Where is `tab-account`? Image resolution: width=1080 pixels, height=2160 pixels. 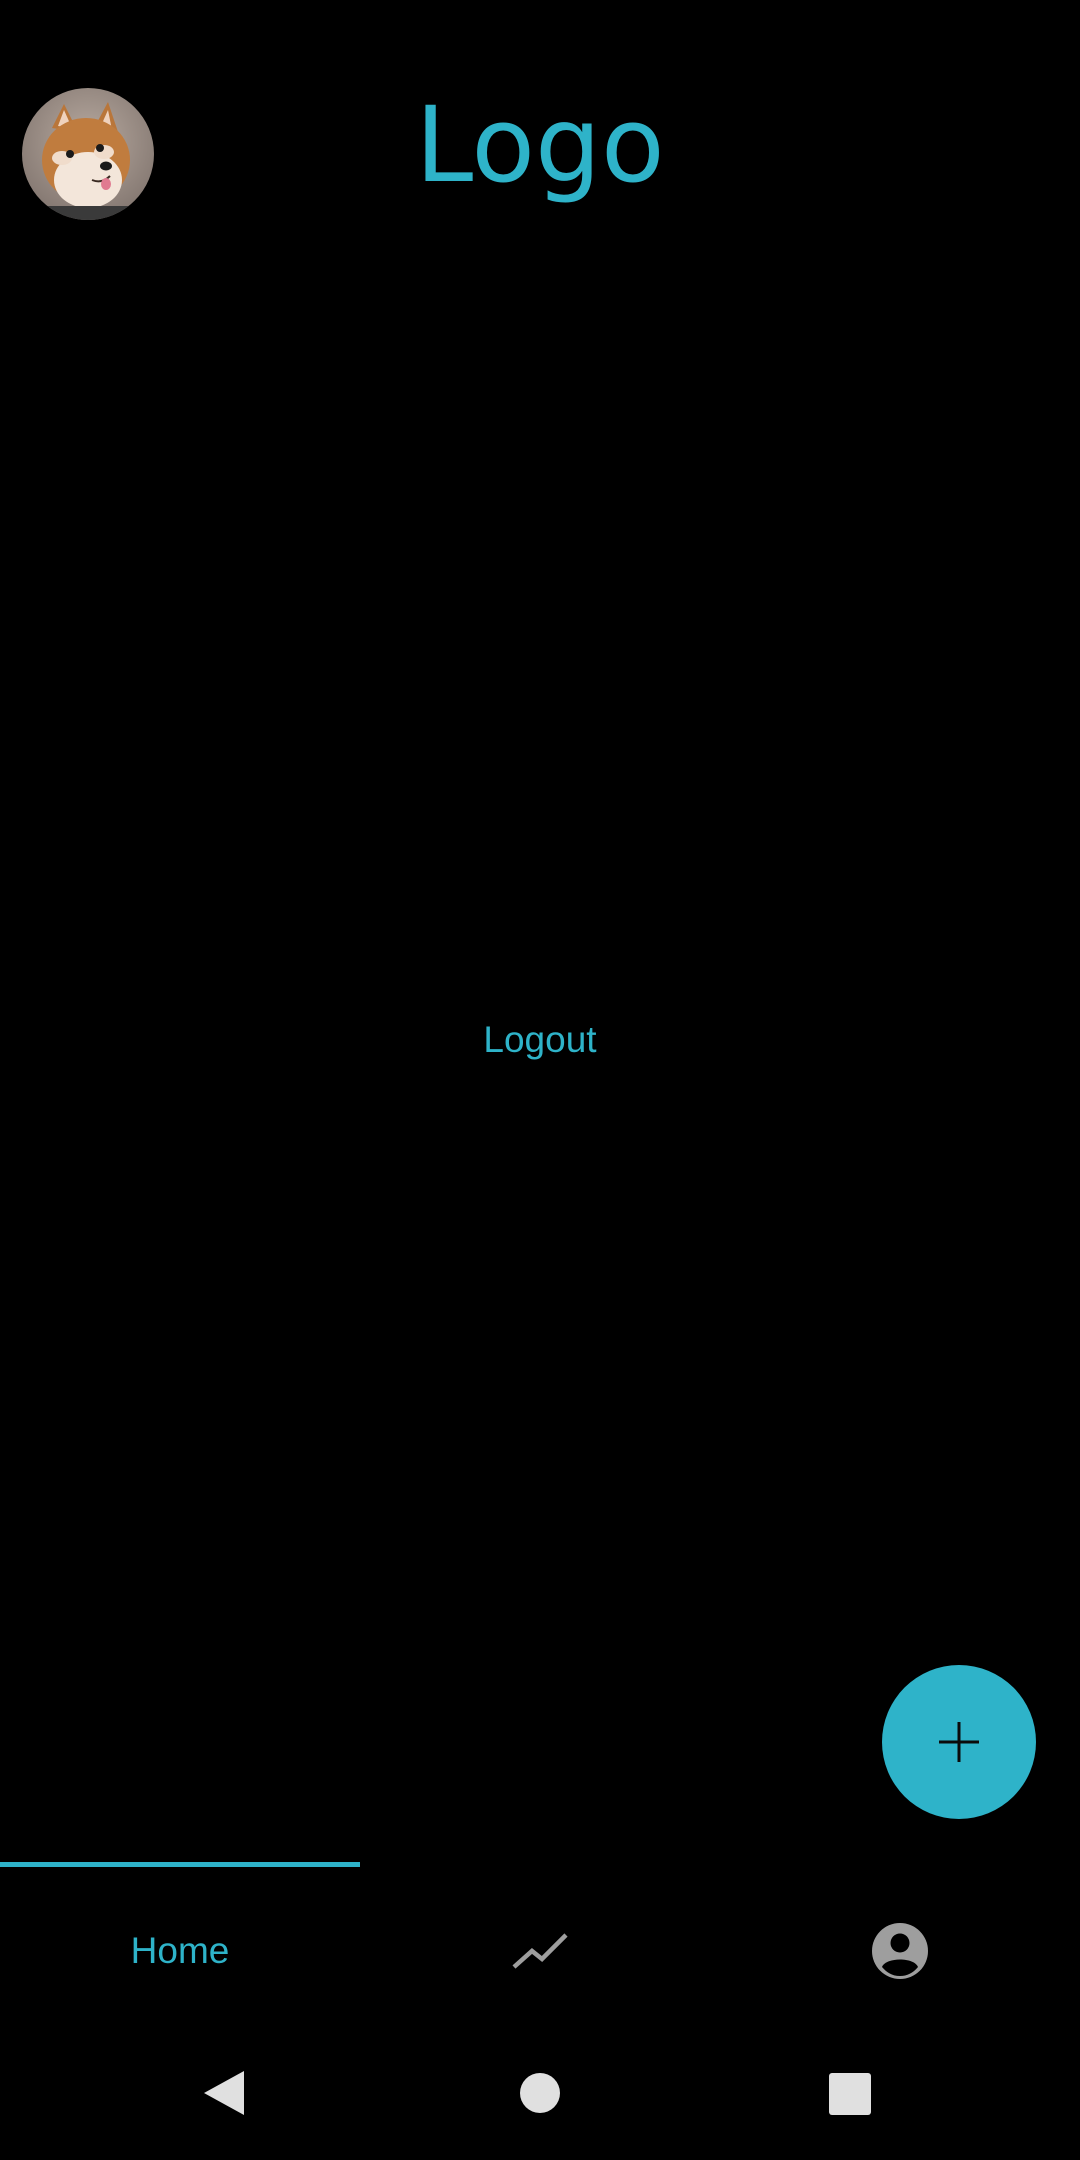 tab-account is located at coordinates (900, 1951).